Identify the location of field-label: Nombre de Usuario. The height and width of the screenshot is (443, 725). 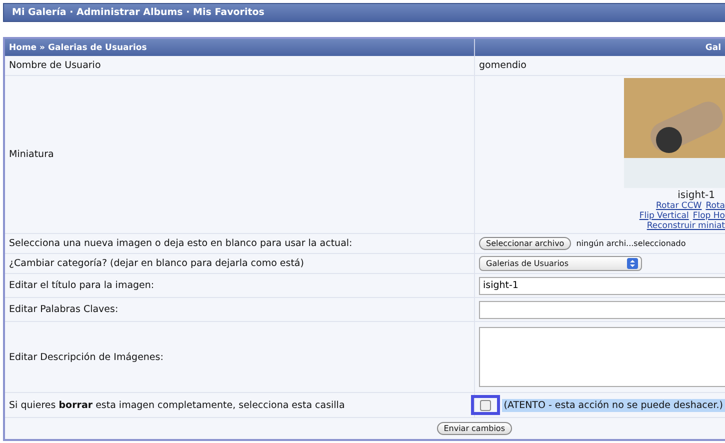
(55, 65).